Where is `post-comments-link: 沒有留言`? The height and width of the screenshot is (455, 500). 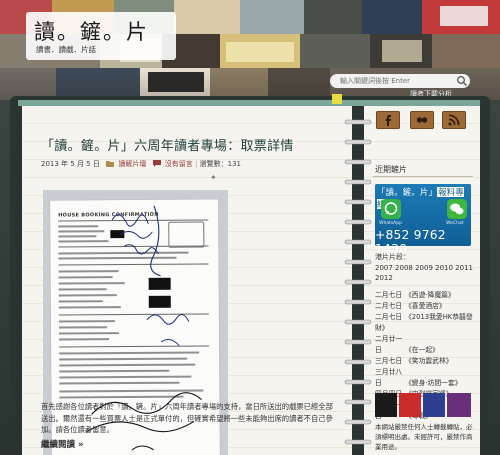 post-comments-link: 沒有留言 is located at coordinates (179, 164).